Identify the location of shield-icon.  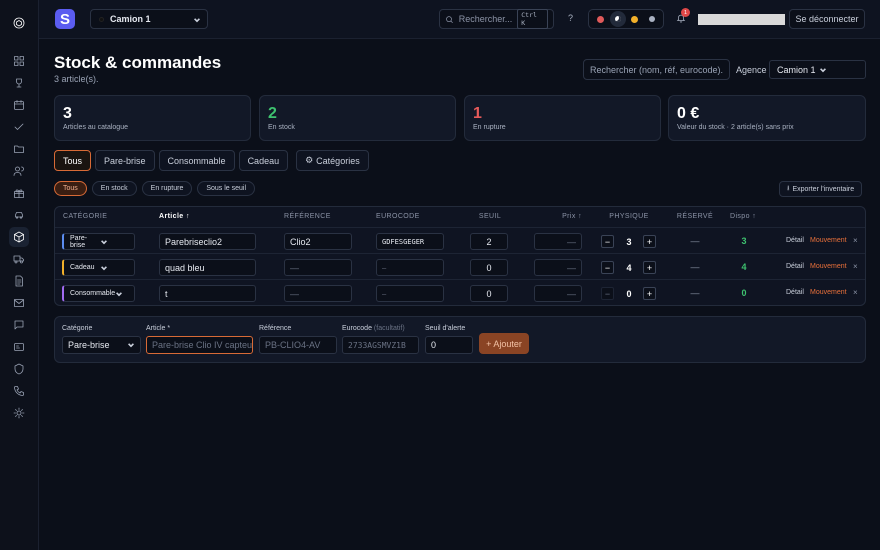
(19, 369).